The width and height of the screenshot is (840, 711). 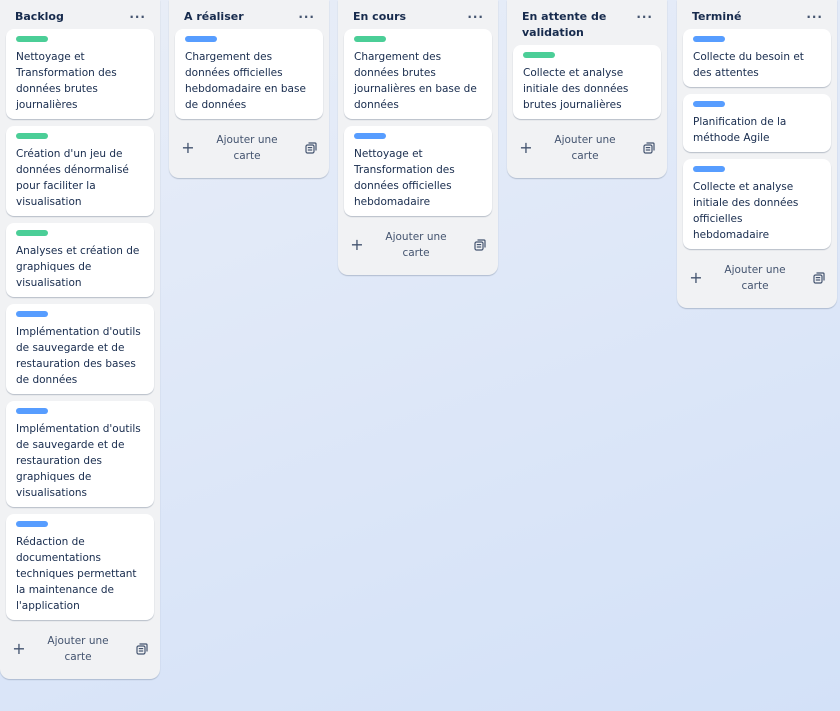 What do you see at coordinates (379, 17) in the screenshot?
I see `list-title: En cours` at bounding box center [379, 17].